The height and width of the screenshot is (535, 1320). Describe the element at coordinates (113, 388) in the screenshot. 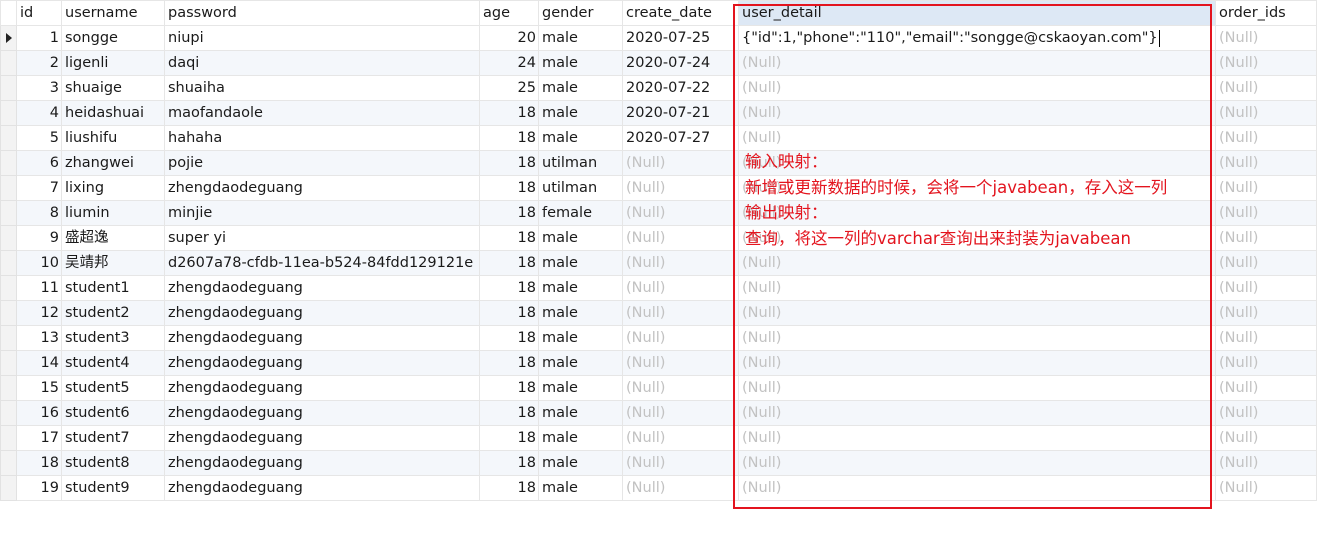

I see `cell-username: student5` at that location.